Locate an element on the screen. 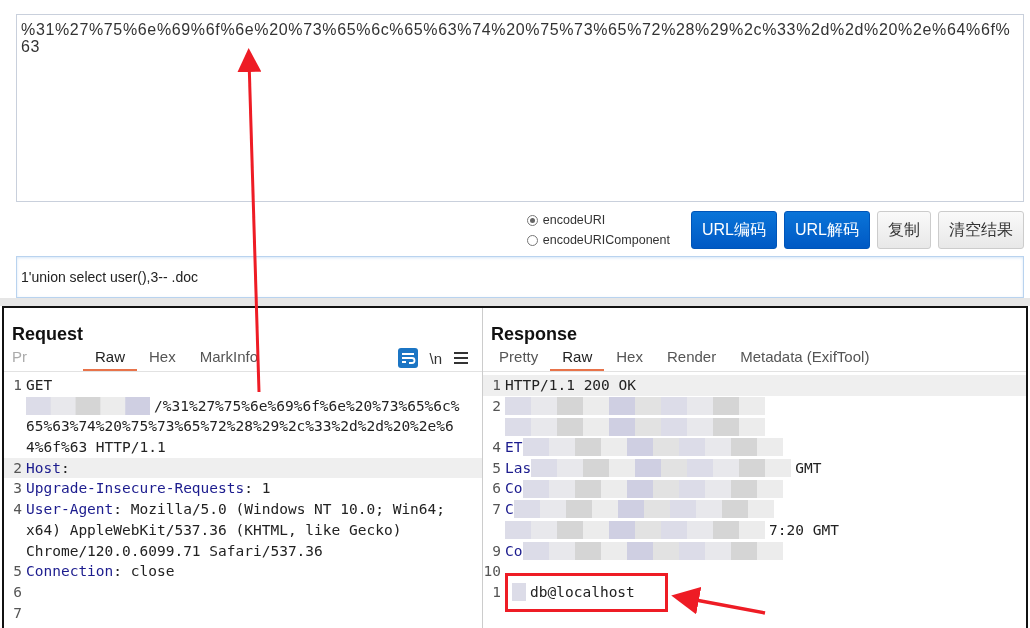  code-text: db@localhost is located at coordinates (582, 592).